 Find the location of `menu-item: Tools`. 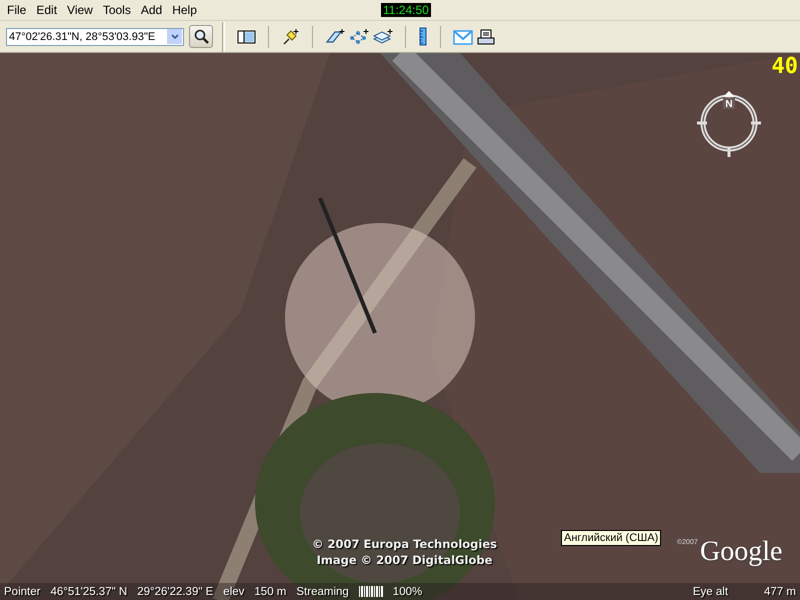

menu-item: Tools is located at coordinates (117, 10).